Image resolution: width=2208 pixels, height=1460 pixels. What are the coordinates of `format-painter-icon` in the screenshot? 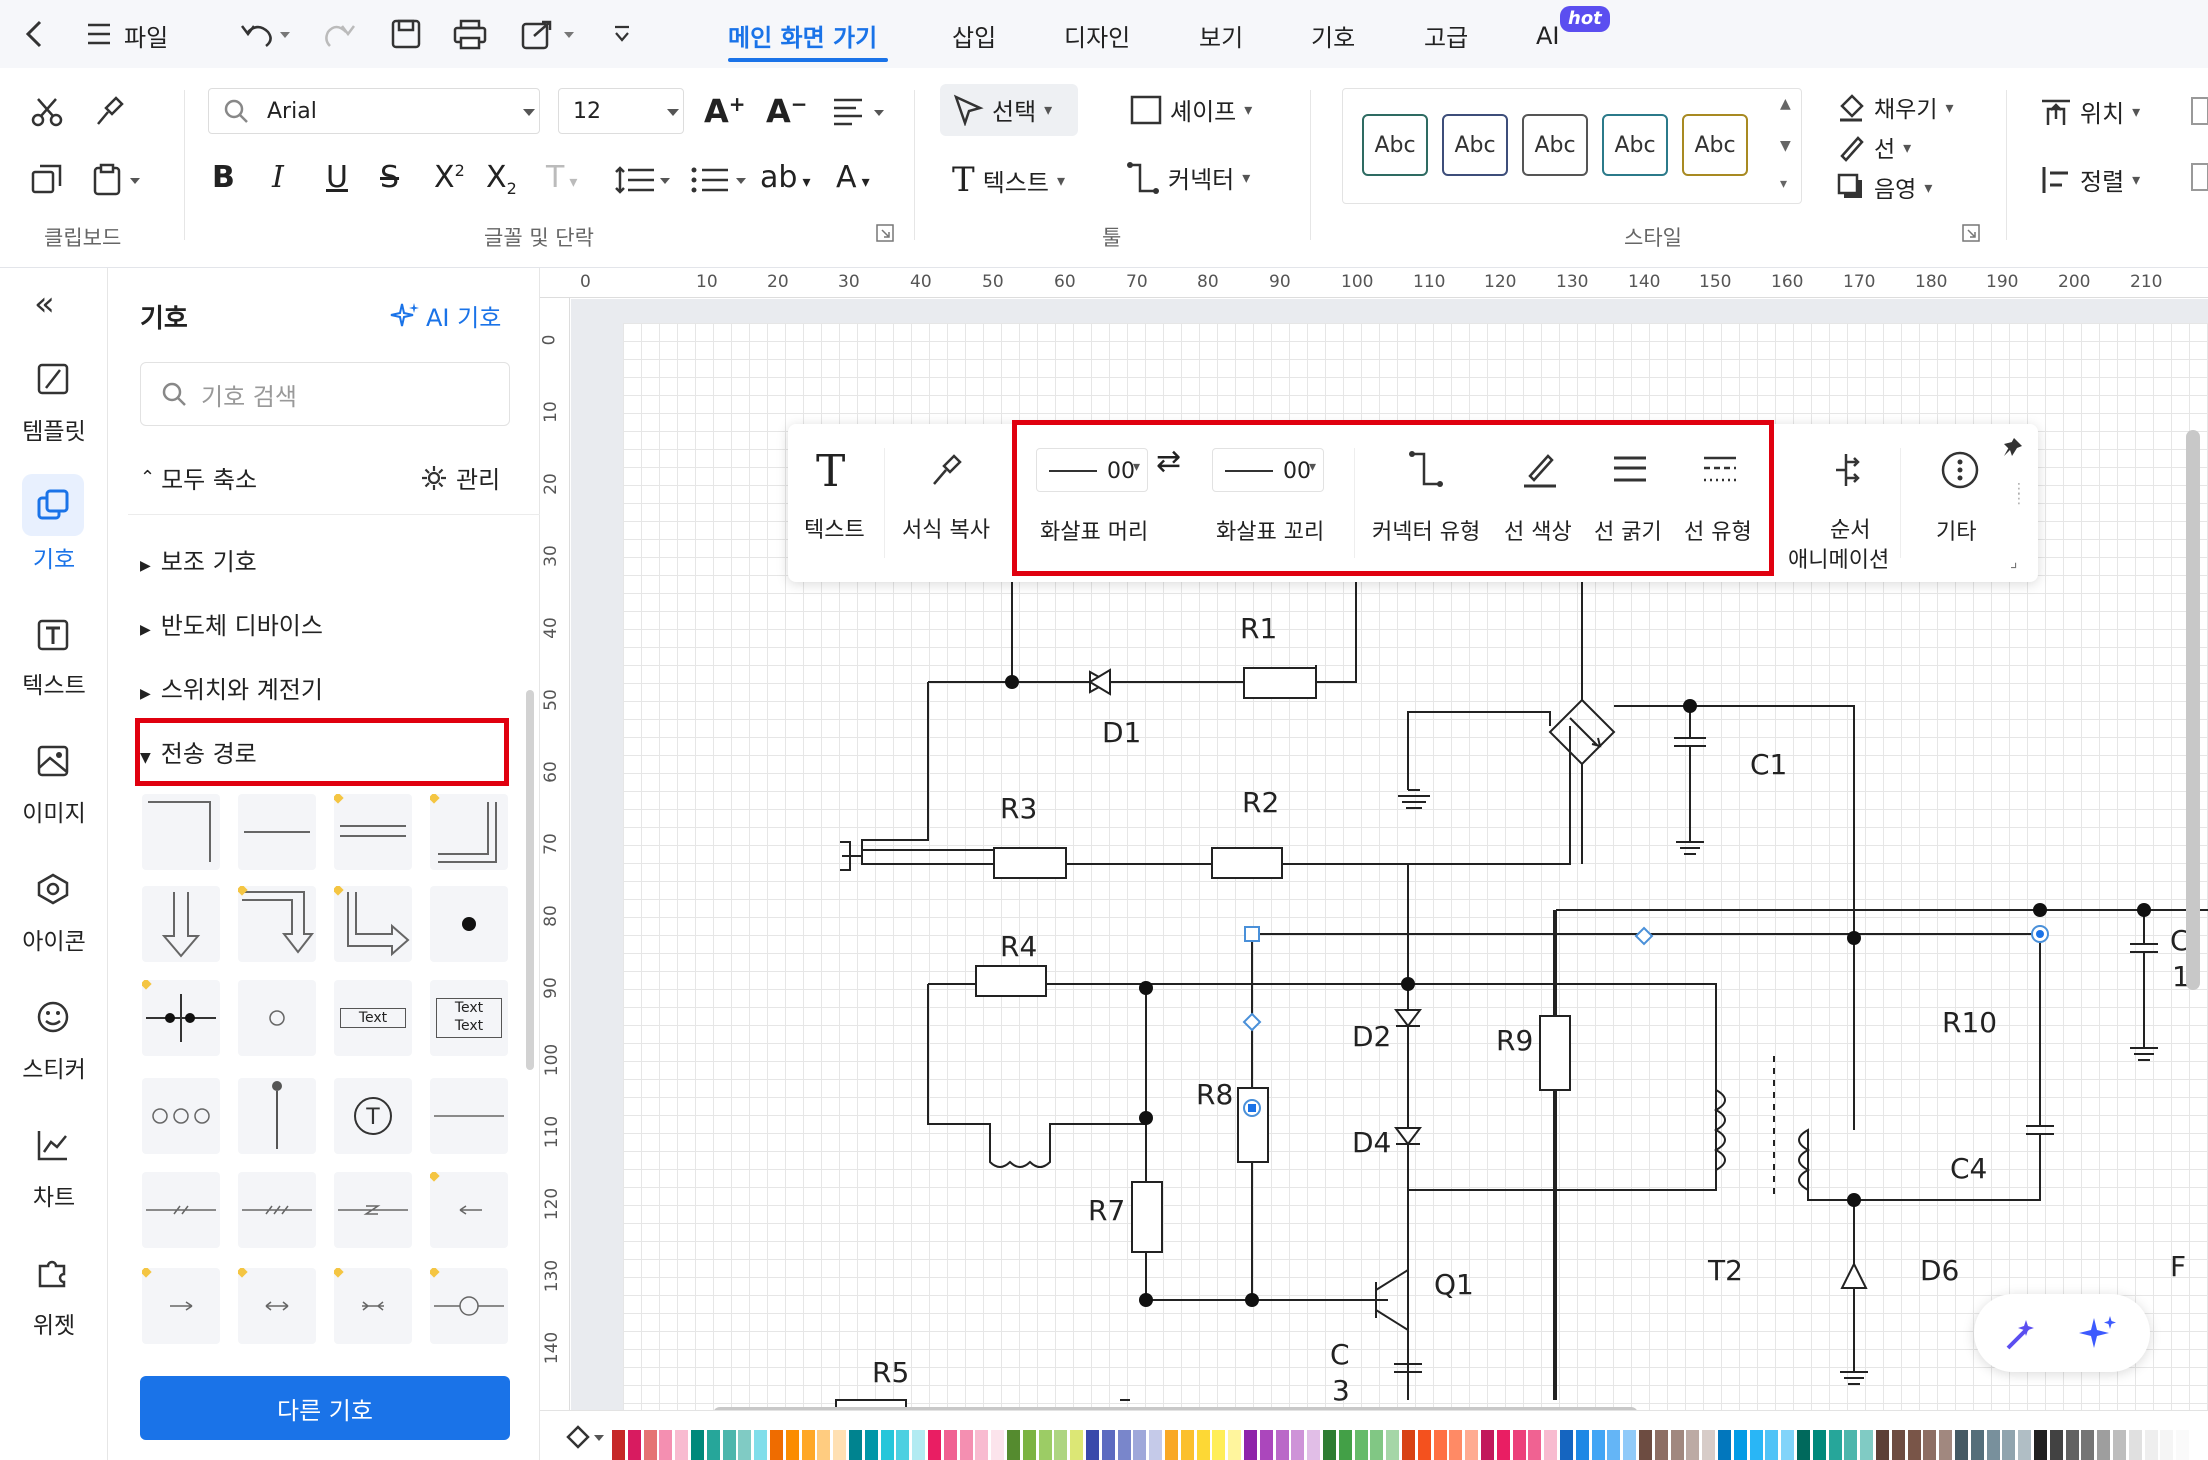 It's located at (946, 470).